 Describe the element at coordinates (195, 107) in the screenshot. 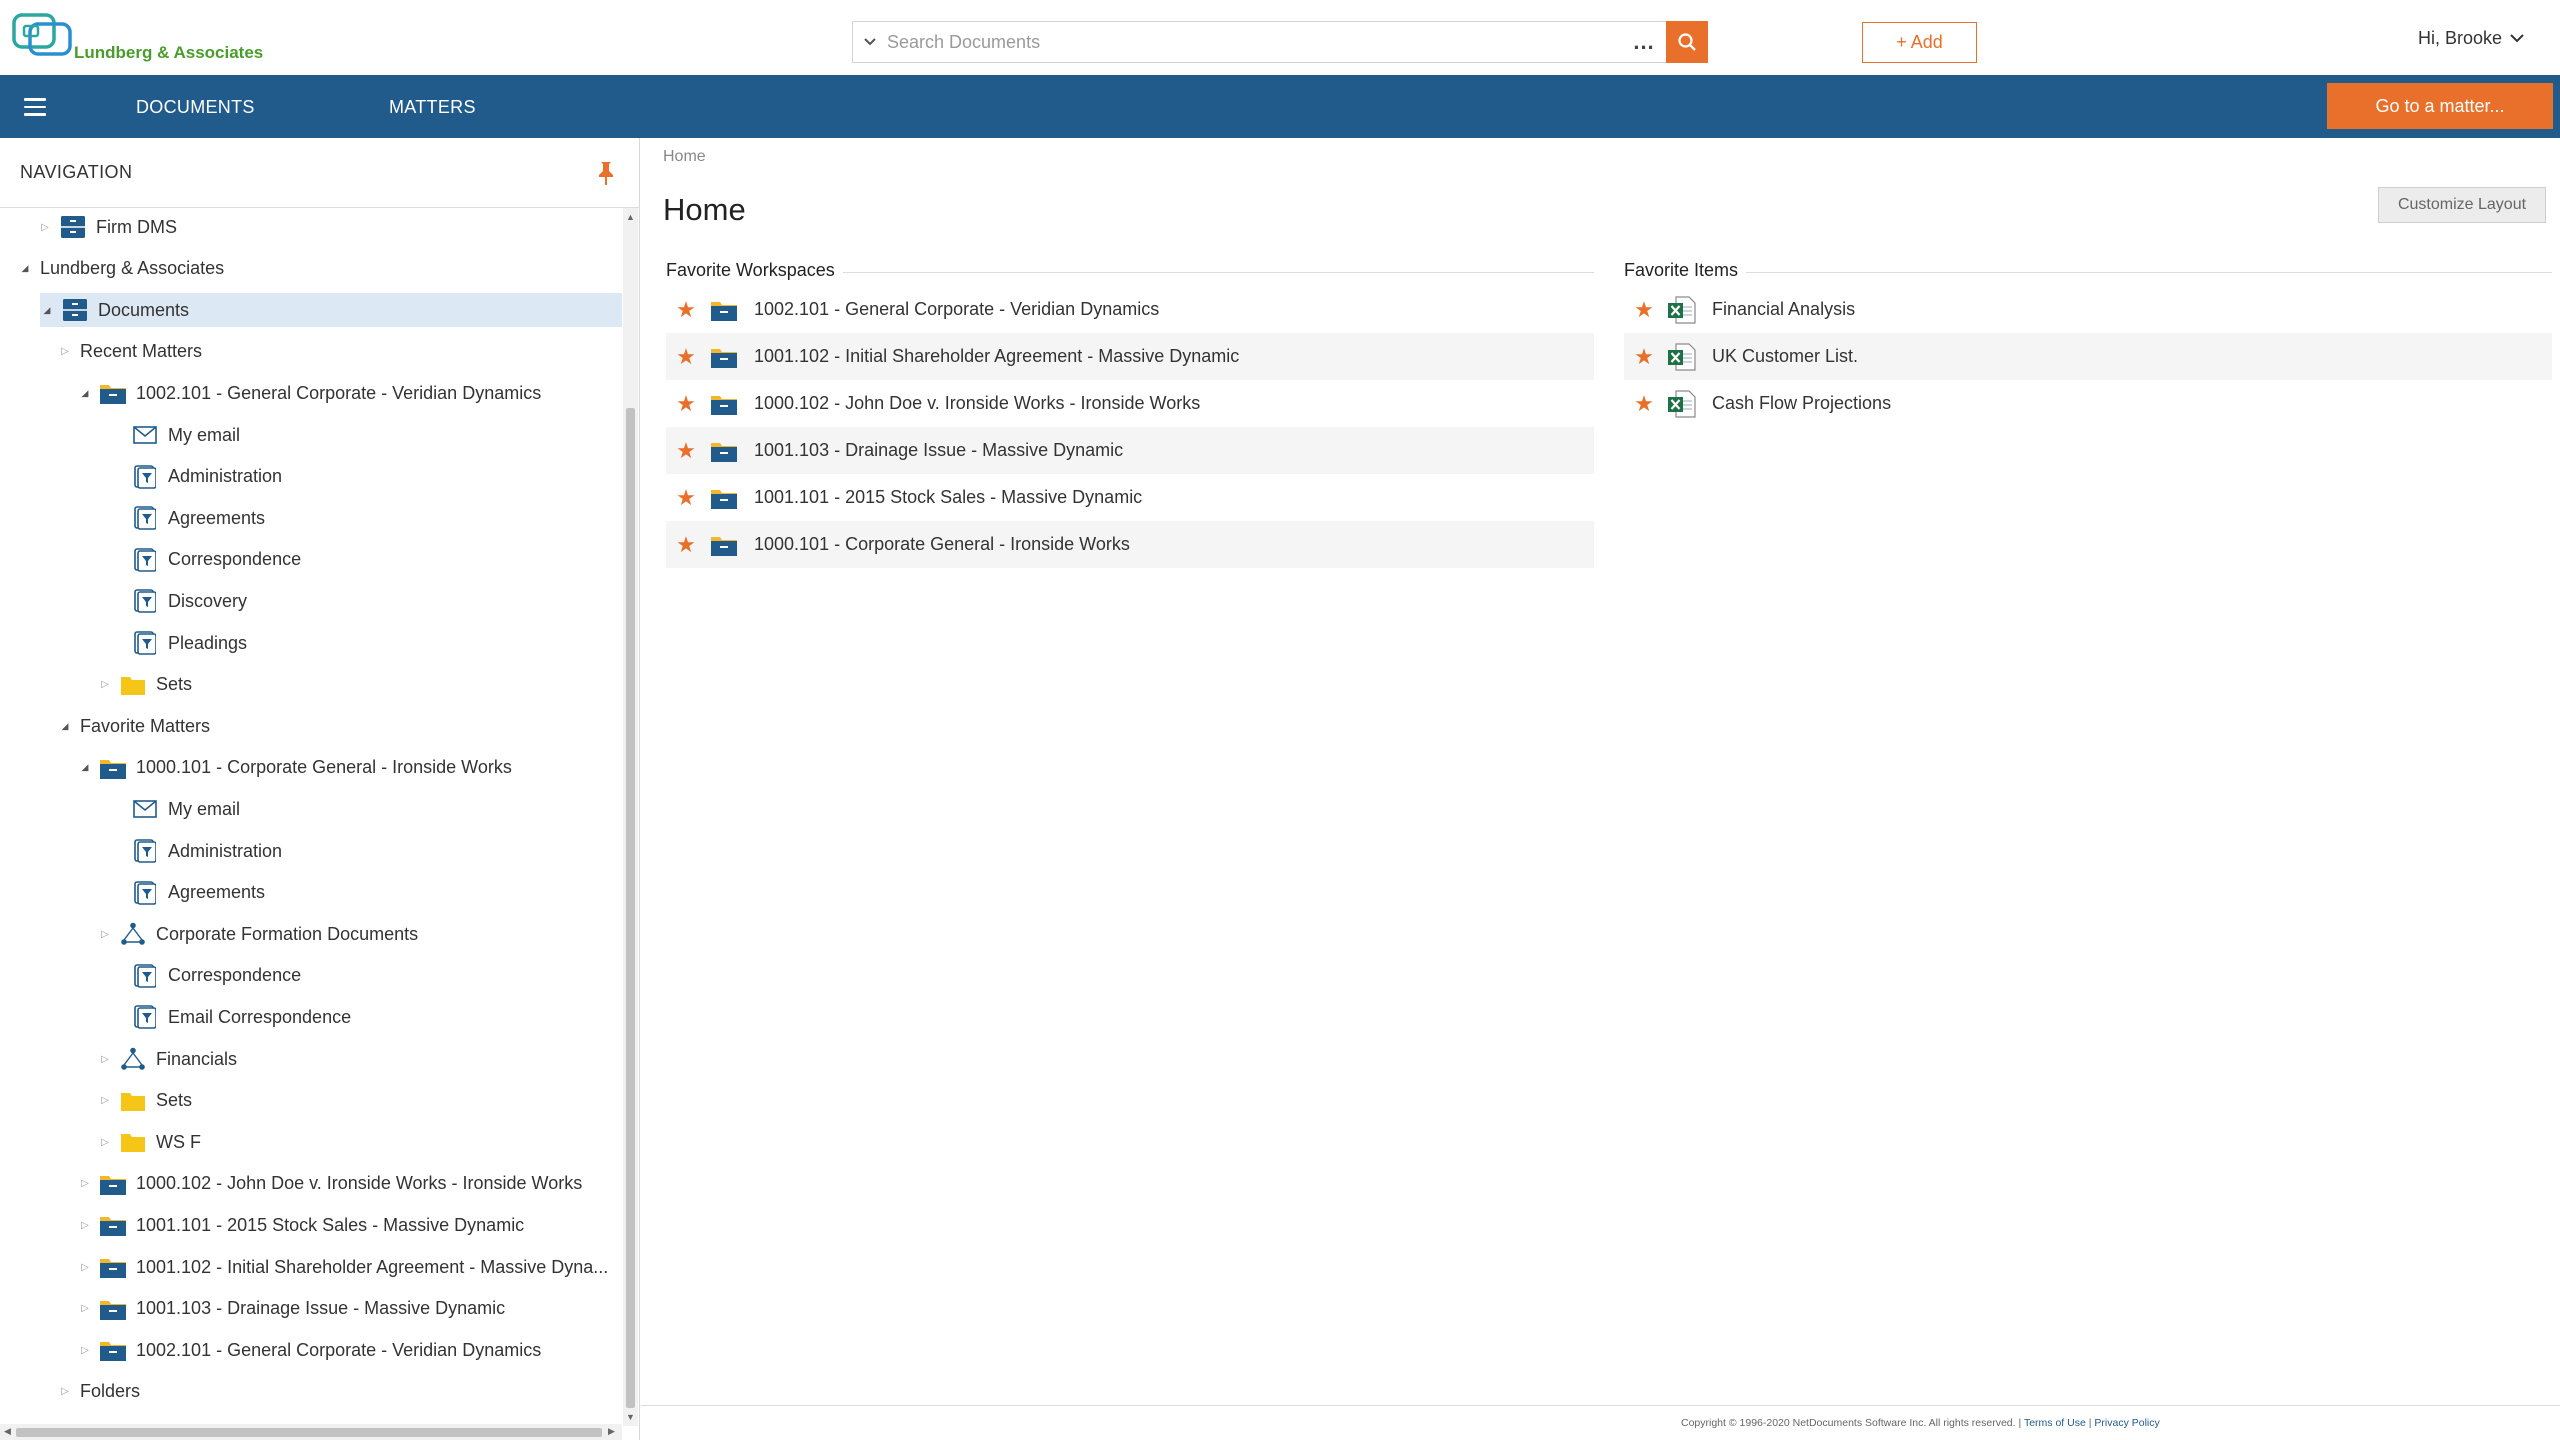

I see `nav-documents: DOCUMENTS` at that location.